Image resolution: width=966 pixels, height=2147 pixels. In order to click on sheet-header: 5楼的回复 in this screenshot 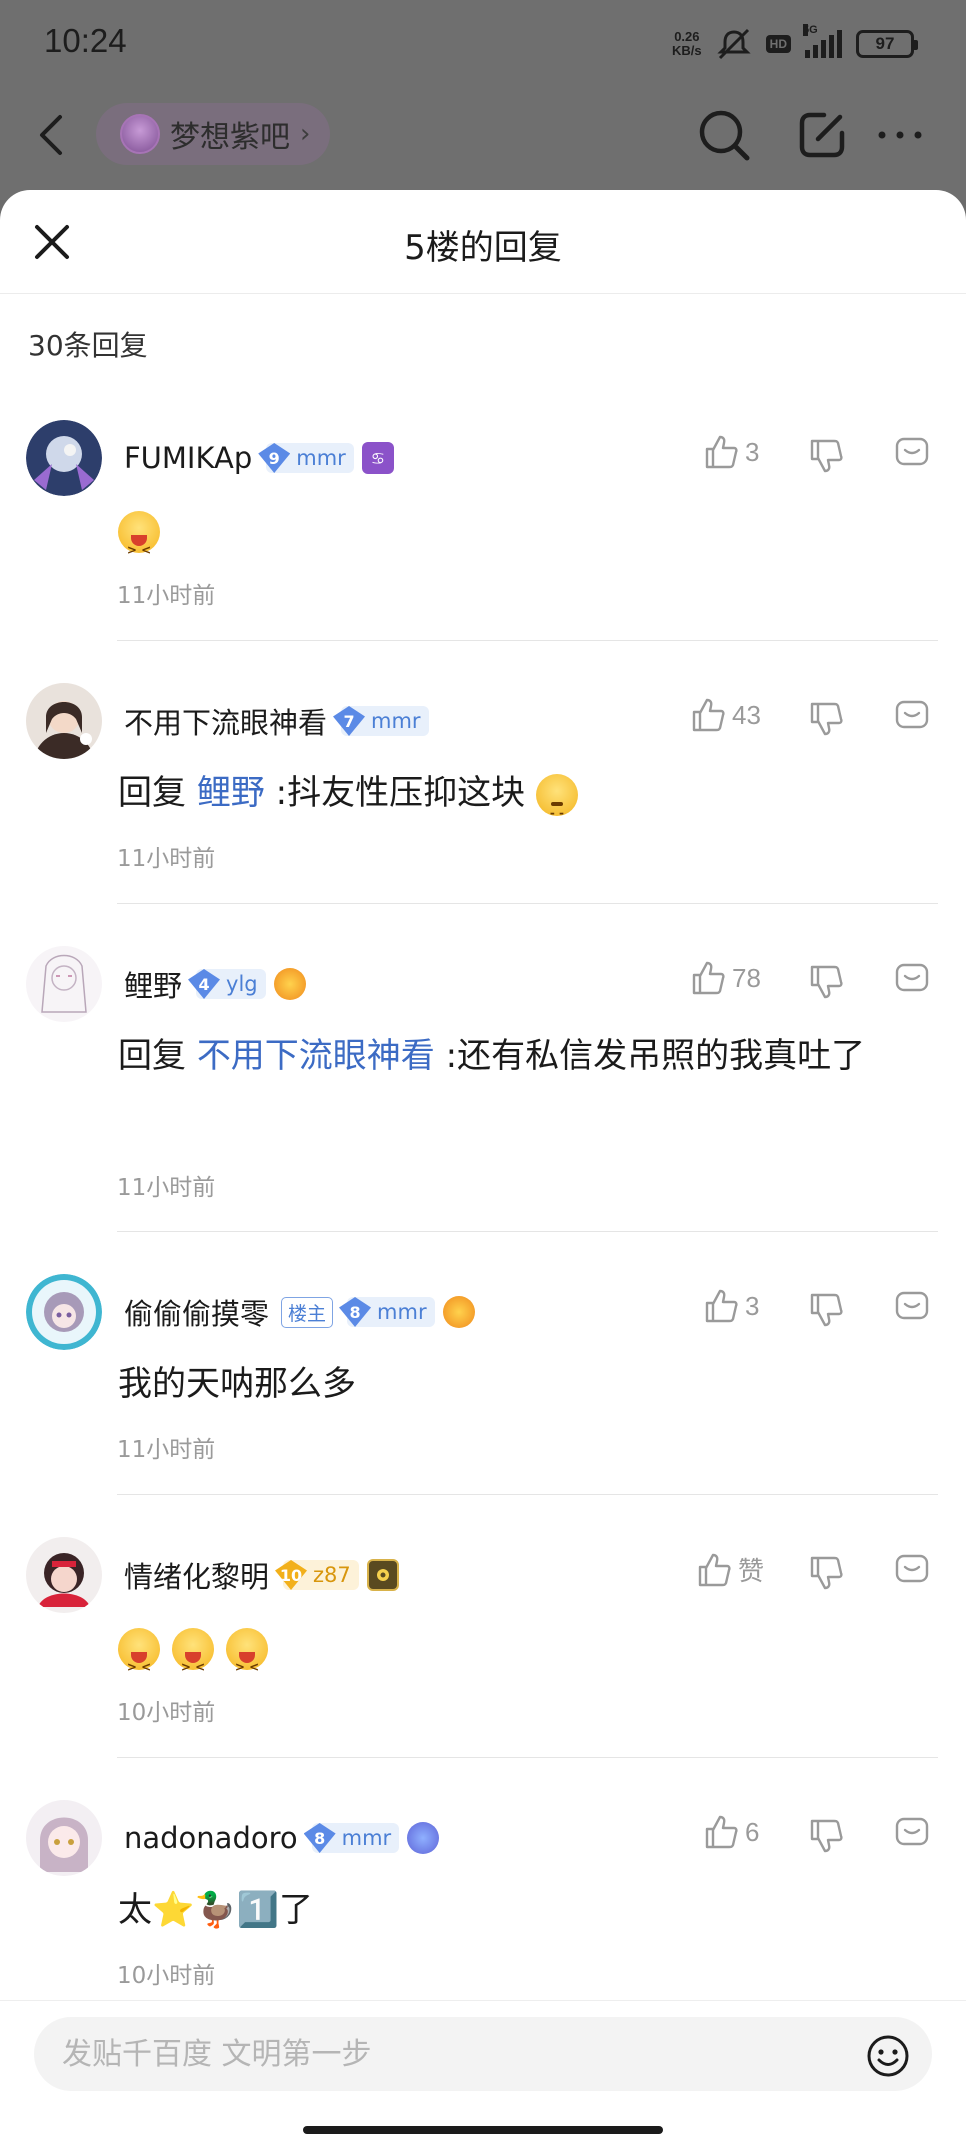, I will do `click(483, 242)`.